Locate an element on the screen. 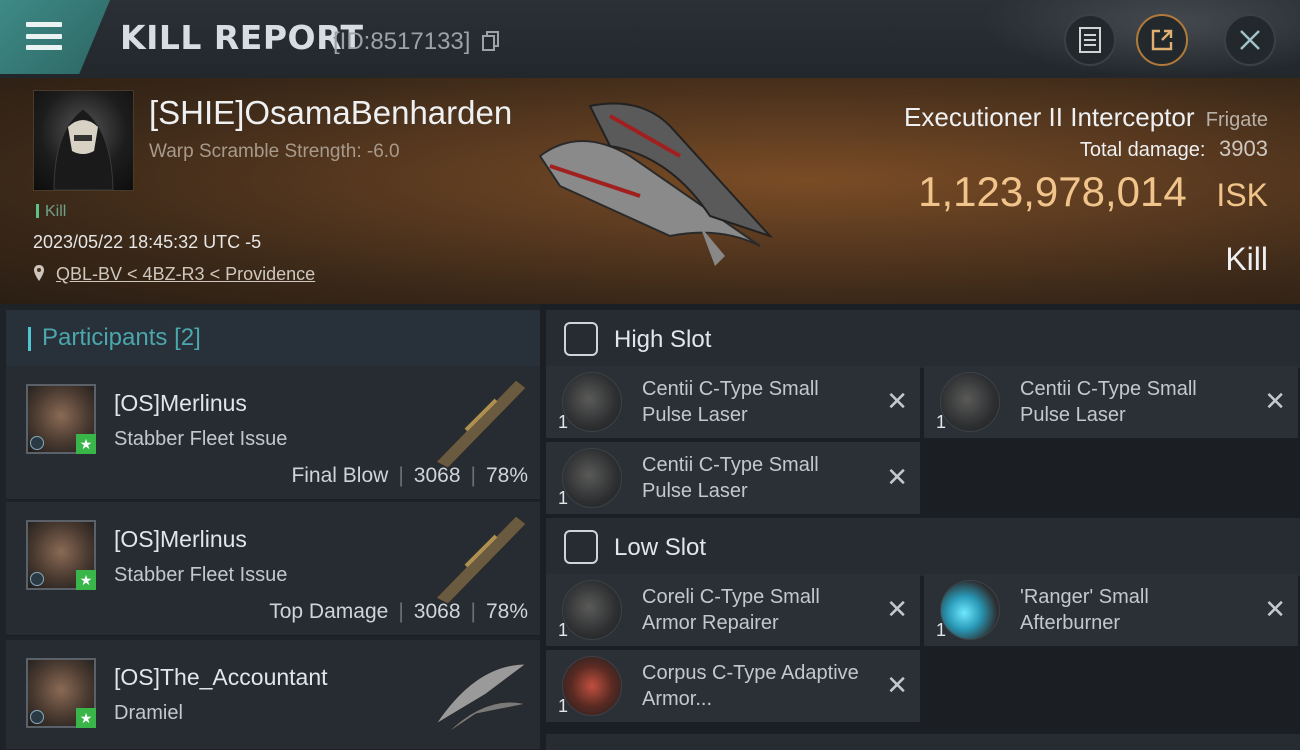 The height and width of the screenshot is (750, 1300). kill-location: QBL-BV < 4BZ-R3 < Providence is located at coordinates (174, 274).